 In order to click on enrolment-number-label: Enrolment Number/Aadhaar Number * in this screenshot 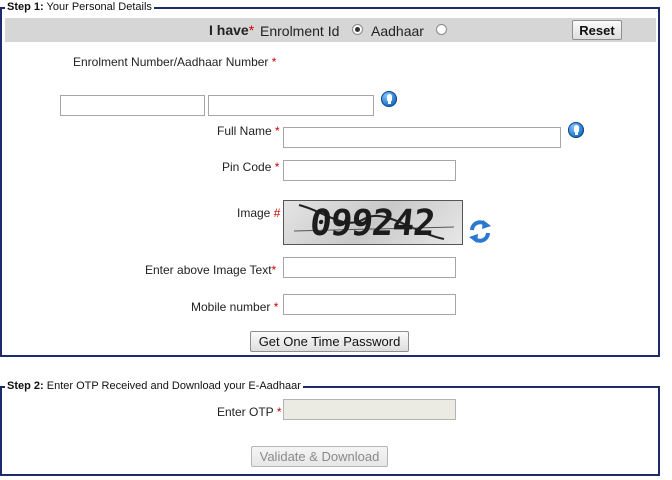, I will do `click(174, 62)`.